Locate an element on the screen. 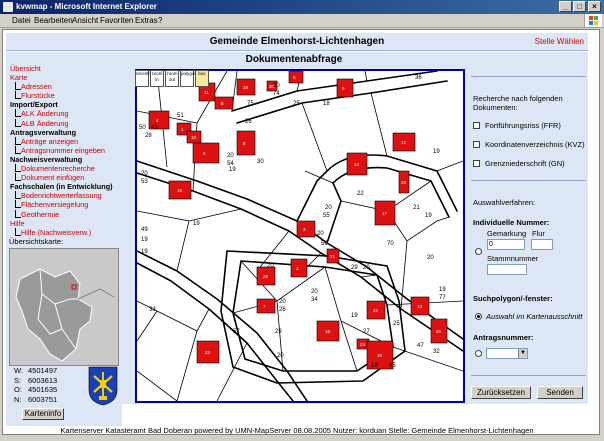  parcel-label: 33 is located at coordinates (152, 310).